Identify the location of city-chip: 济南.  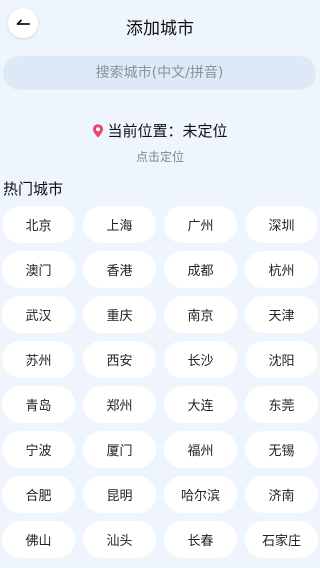
(281, 494).